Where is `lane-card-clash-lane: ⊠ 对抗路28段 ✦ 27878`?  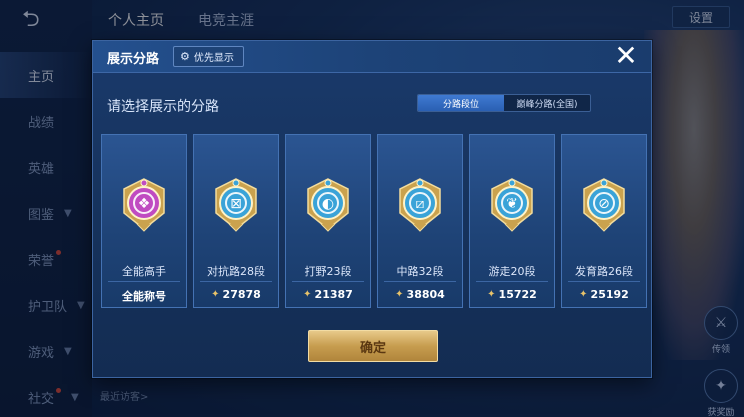
lane-card-clash-lane: ⊠ 对抗路28段 ✦ 27878 is located at coordinates (236, 221).